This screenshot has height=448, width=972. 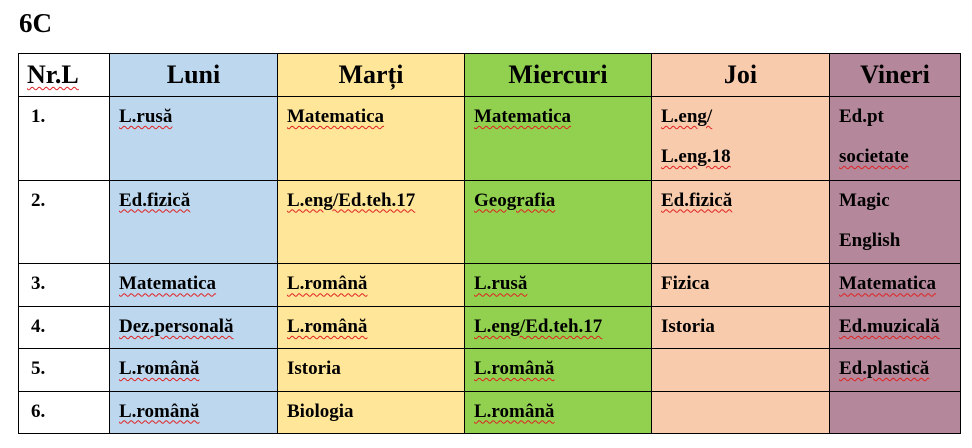 What do you see at coordinates (193, 138) in the screenshot?
I see `cell-luni: L.rusă` at bounding box center [193, 138].